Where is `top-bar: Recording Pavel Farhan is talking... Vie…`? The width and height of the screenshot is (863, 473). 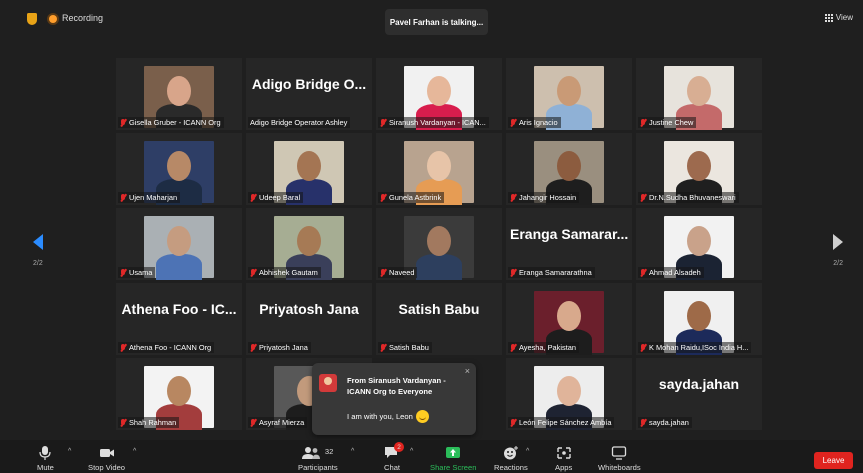
top-bar: Recording Pavel Farhan is talking... Vie… is located at coordinates (431, 20).